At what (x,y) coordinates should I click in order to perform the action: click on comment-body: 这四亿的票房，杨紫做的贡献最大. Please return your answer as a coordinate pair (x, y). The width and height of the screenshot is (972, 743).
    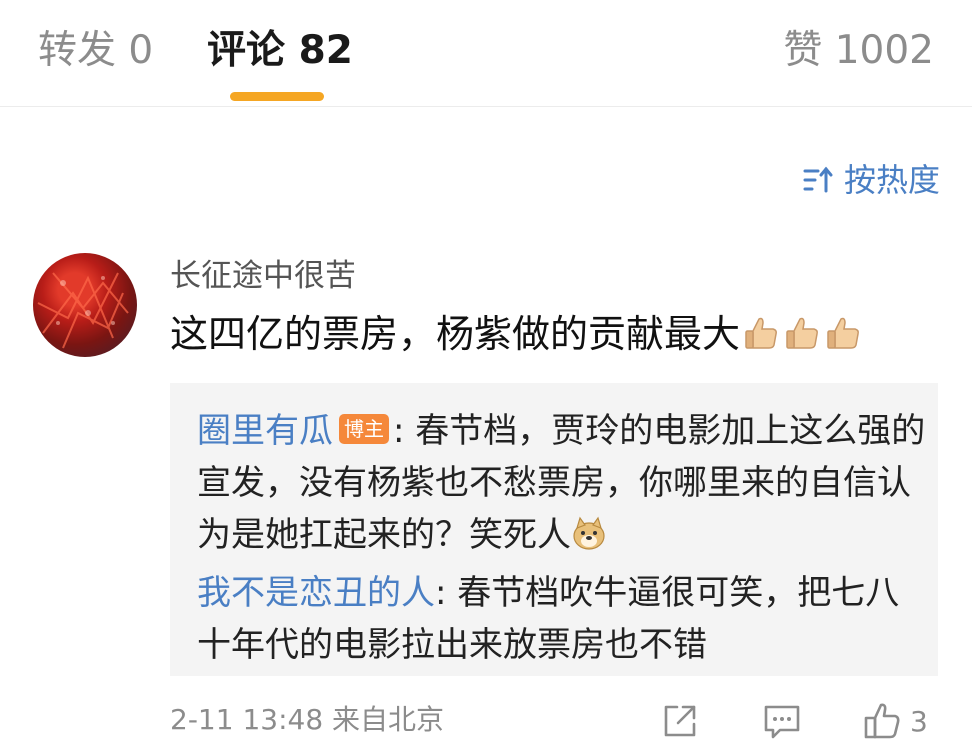
    Looking at the image, I should click on (516, 334).